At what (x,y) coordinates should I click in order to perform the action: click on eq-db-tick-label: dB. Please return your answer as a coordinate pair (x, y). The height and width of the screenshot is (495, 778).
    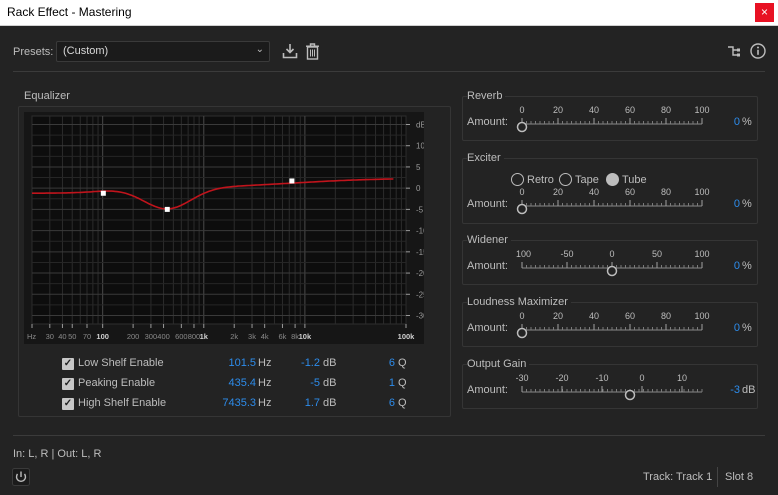
    Looking at the image, I should click on (420, 124).